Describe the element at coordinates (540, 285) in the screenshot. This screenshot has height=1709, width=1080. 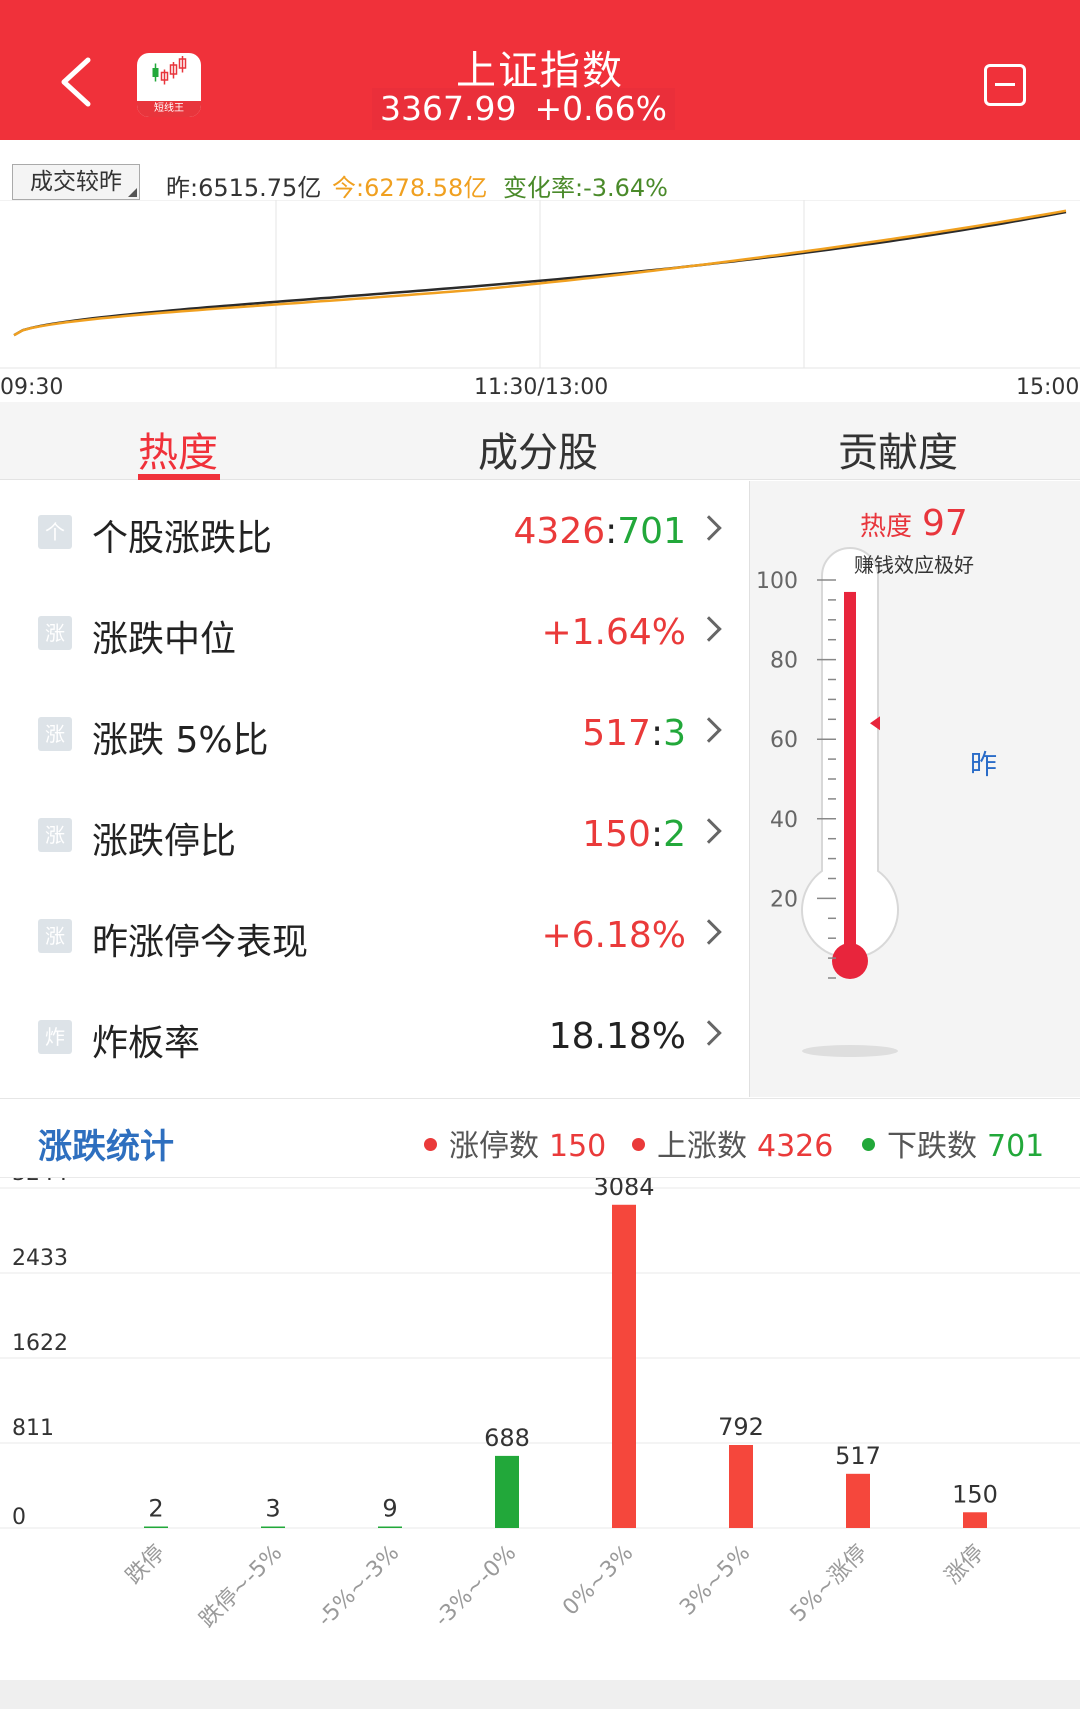
I see `intraday-volume-chart` at that location.